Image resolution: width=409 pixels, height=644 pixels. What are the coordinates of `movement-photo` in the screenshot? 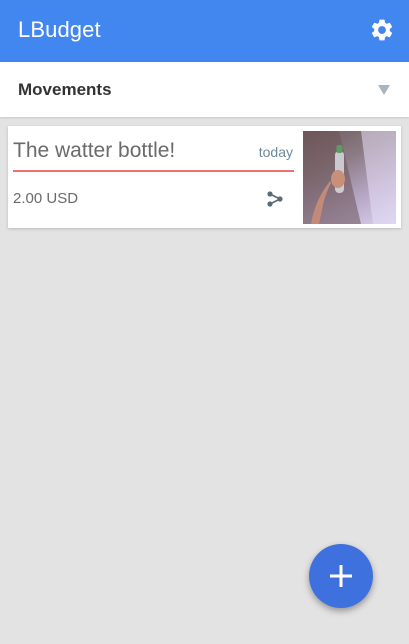 It's located at (349, 177).